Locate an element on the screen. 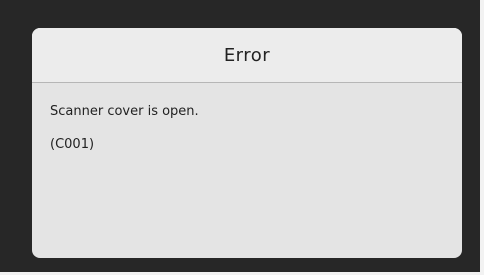  error-code: (C001) is located at coordinates (72, 144).